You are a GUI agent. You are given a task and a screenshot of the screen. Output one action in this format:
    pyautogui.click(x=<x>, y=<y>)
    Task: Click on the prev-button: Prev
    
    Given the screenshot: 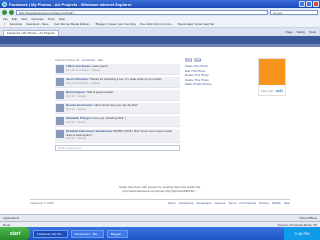 What is the action you would take?
    pyautogui.click(x=188, y=60)
    